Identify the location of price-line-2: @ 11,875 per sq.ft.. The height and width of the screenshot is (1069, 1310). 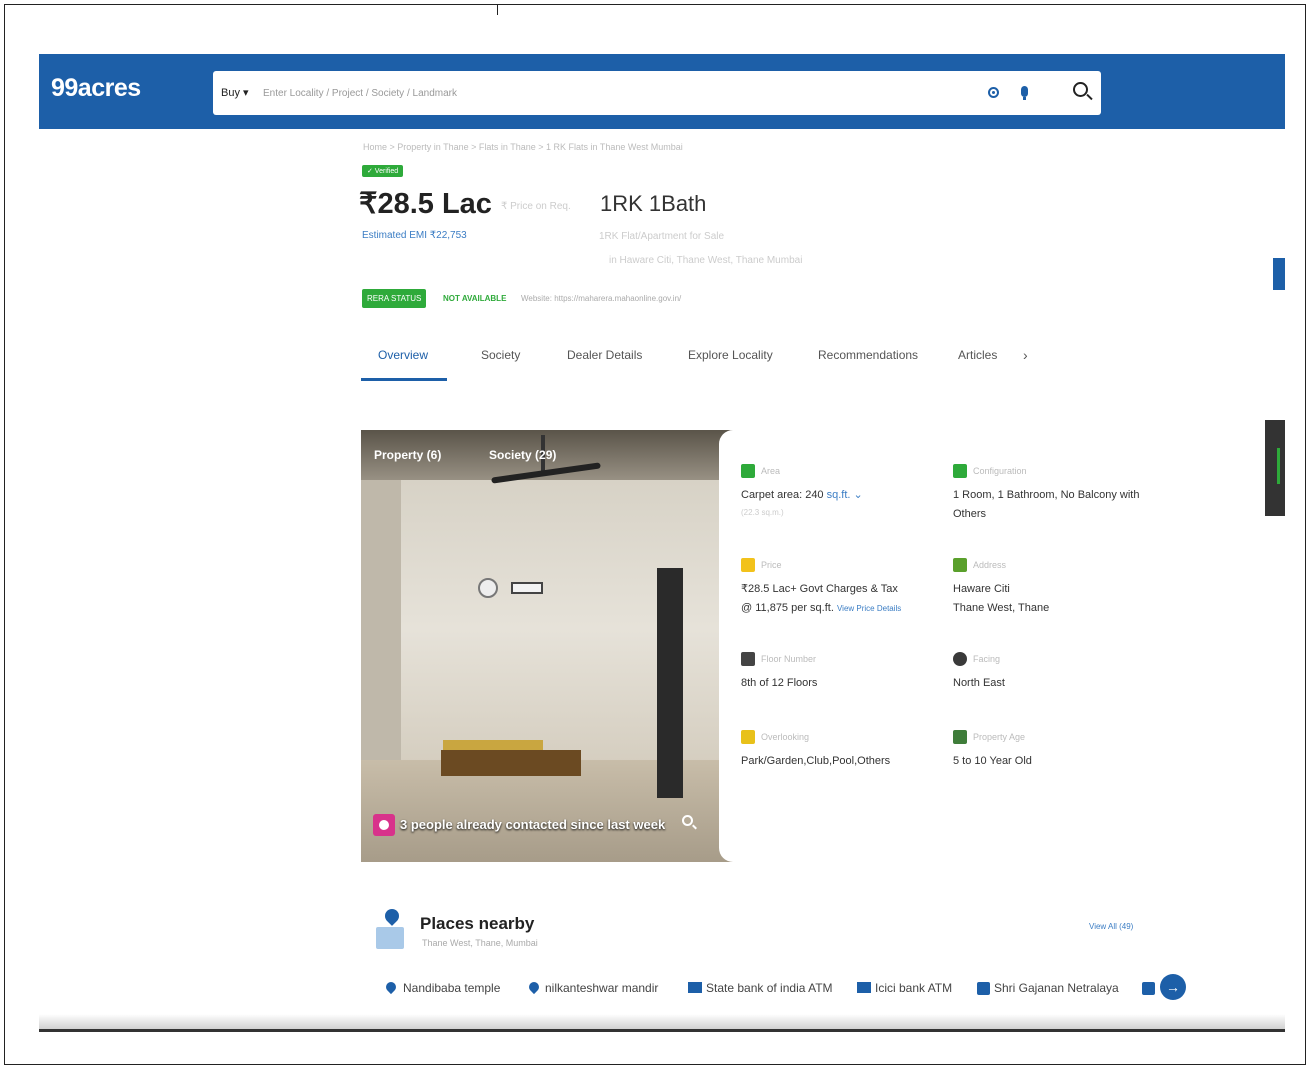
(787, 608).